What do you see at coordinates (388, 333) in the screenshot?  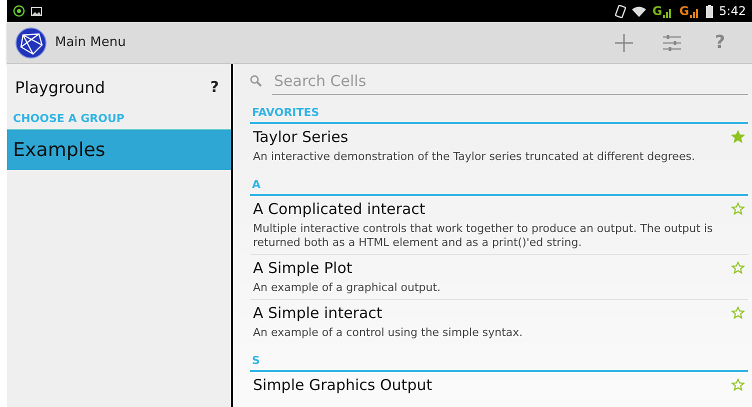 I see `cell-description: An example of a control using the simple syntax.` at bounding box center [388, 333].